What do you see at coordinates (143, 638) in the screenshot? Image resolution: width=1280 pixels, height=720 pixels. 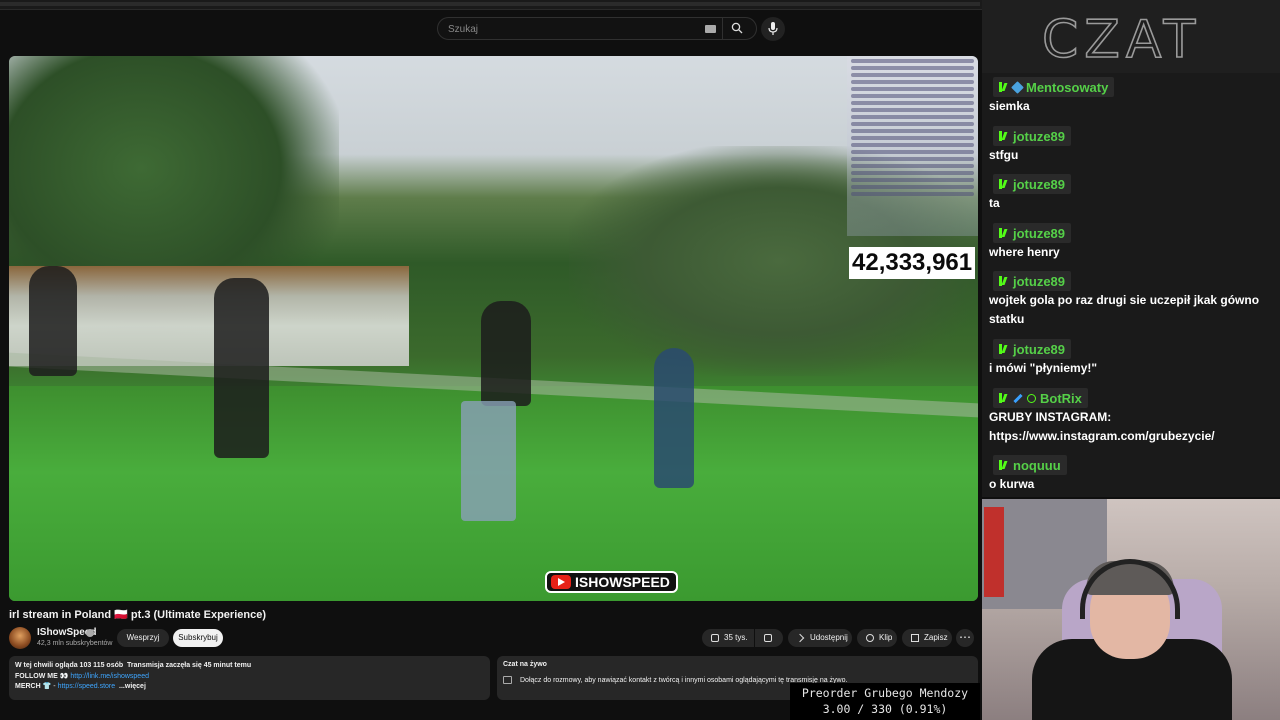 I see `join-button: Wesprzyj` at bounding box center [143, 638].